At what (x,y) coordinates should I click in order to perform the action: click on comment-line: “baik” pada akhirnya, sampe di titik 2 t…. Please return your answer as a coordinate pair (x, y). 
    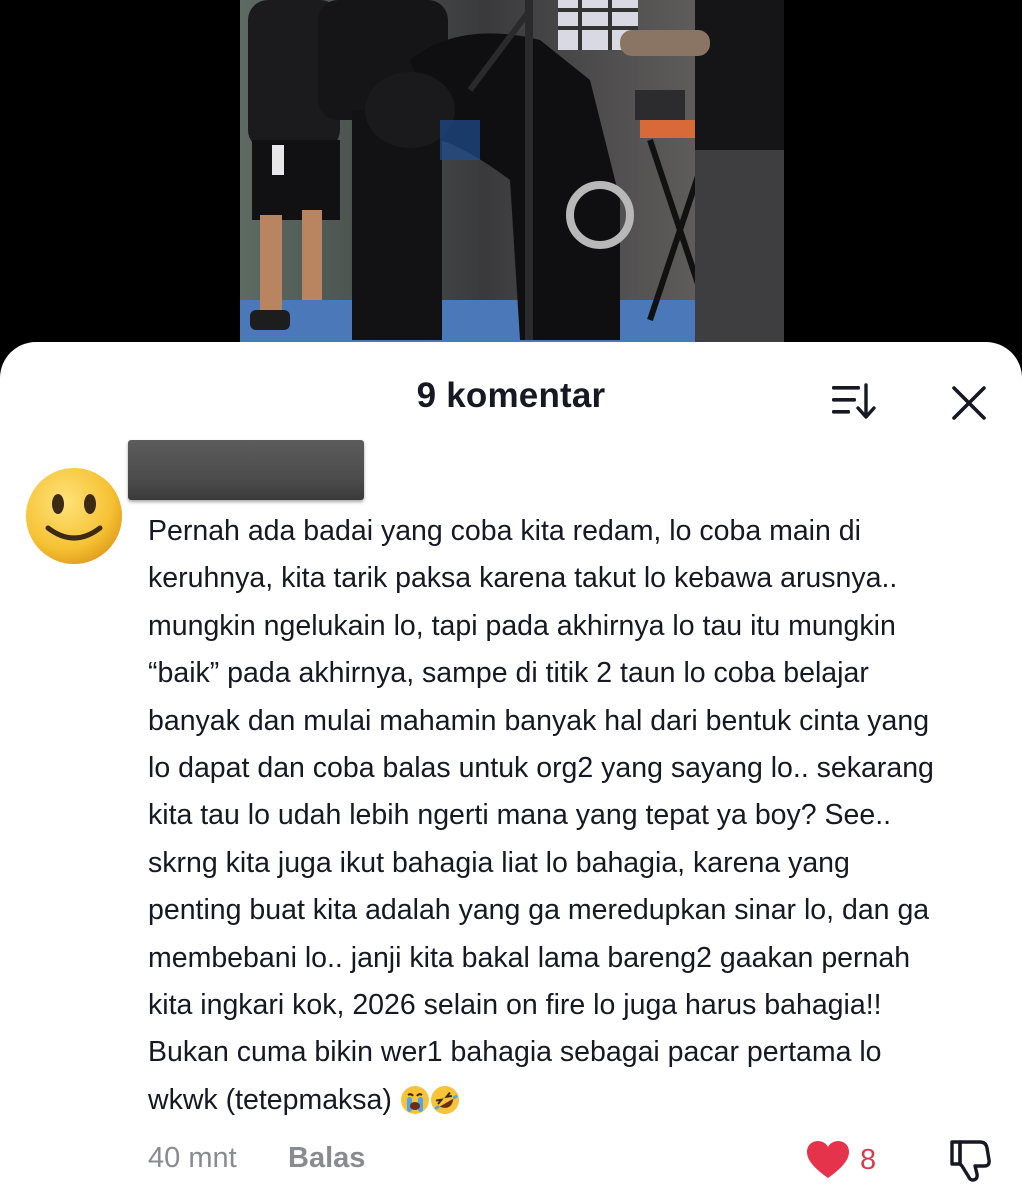
    Looking at the image, I should click on (508, 673).